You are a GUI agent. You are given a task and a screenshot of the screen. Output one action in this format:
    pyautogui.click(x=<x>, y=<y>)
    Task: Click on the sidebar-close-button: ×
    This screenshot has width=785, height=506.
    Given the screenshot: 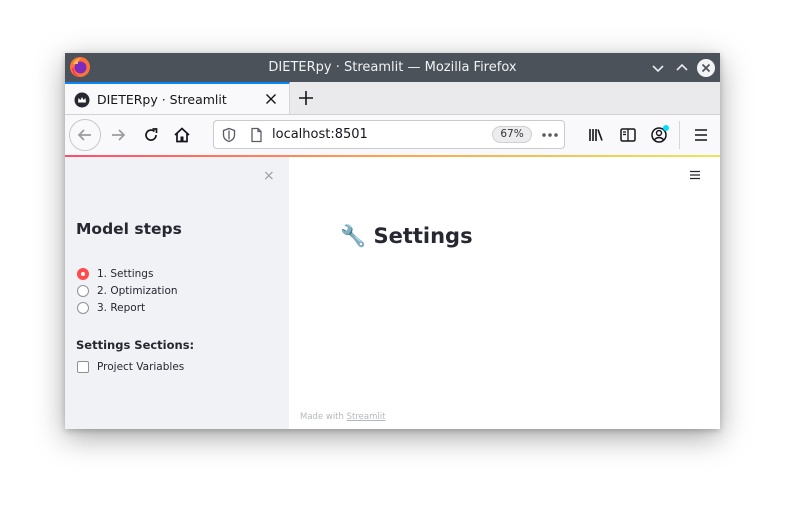 What is the action you would take?
    pyautogui.click(x=269, y=176)
    